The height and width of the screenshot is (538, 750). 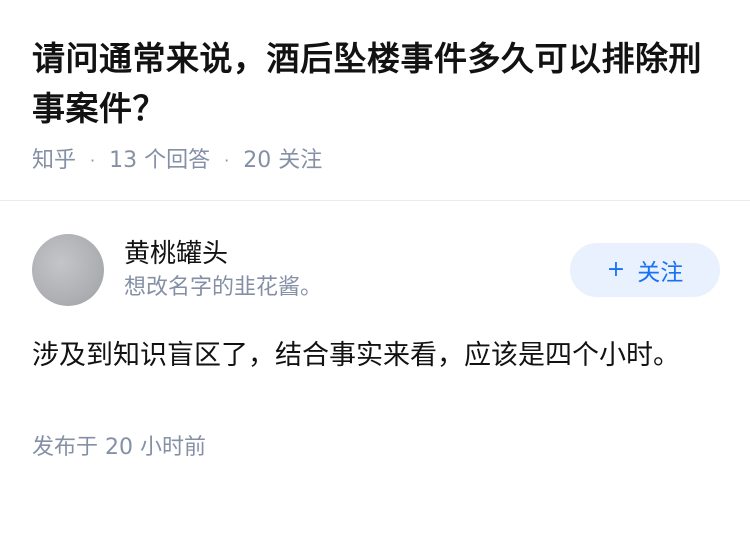 I want to click on answer-count: 13 个回答, so click(x=159, y=161).